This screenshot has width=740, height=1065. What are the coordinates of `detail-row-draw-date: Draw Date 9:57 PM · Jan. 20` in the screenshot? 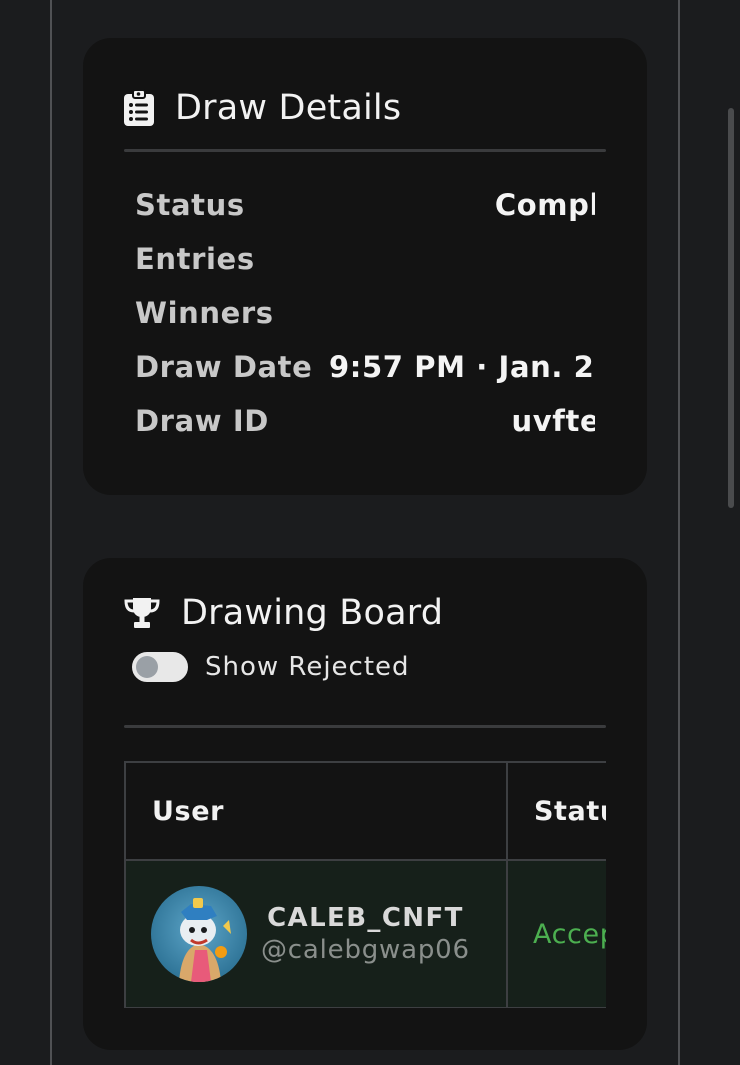 It's located at (365, 377).